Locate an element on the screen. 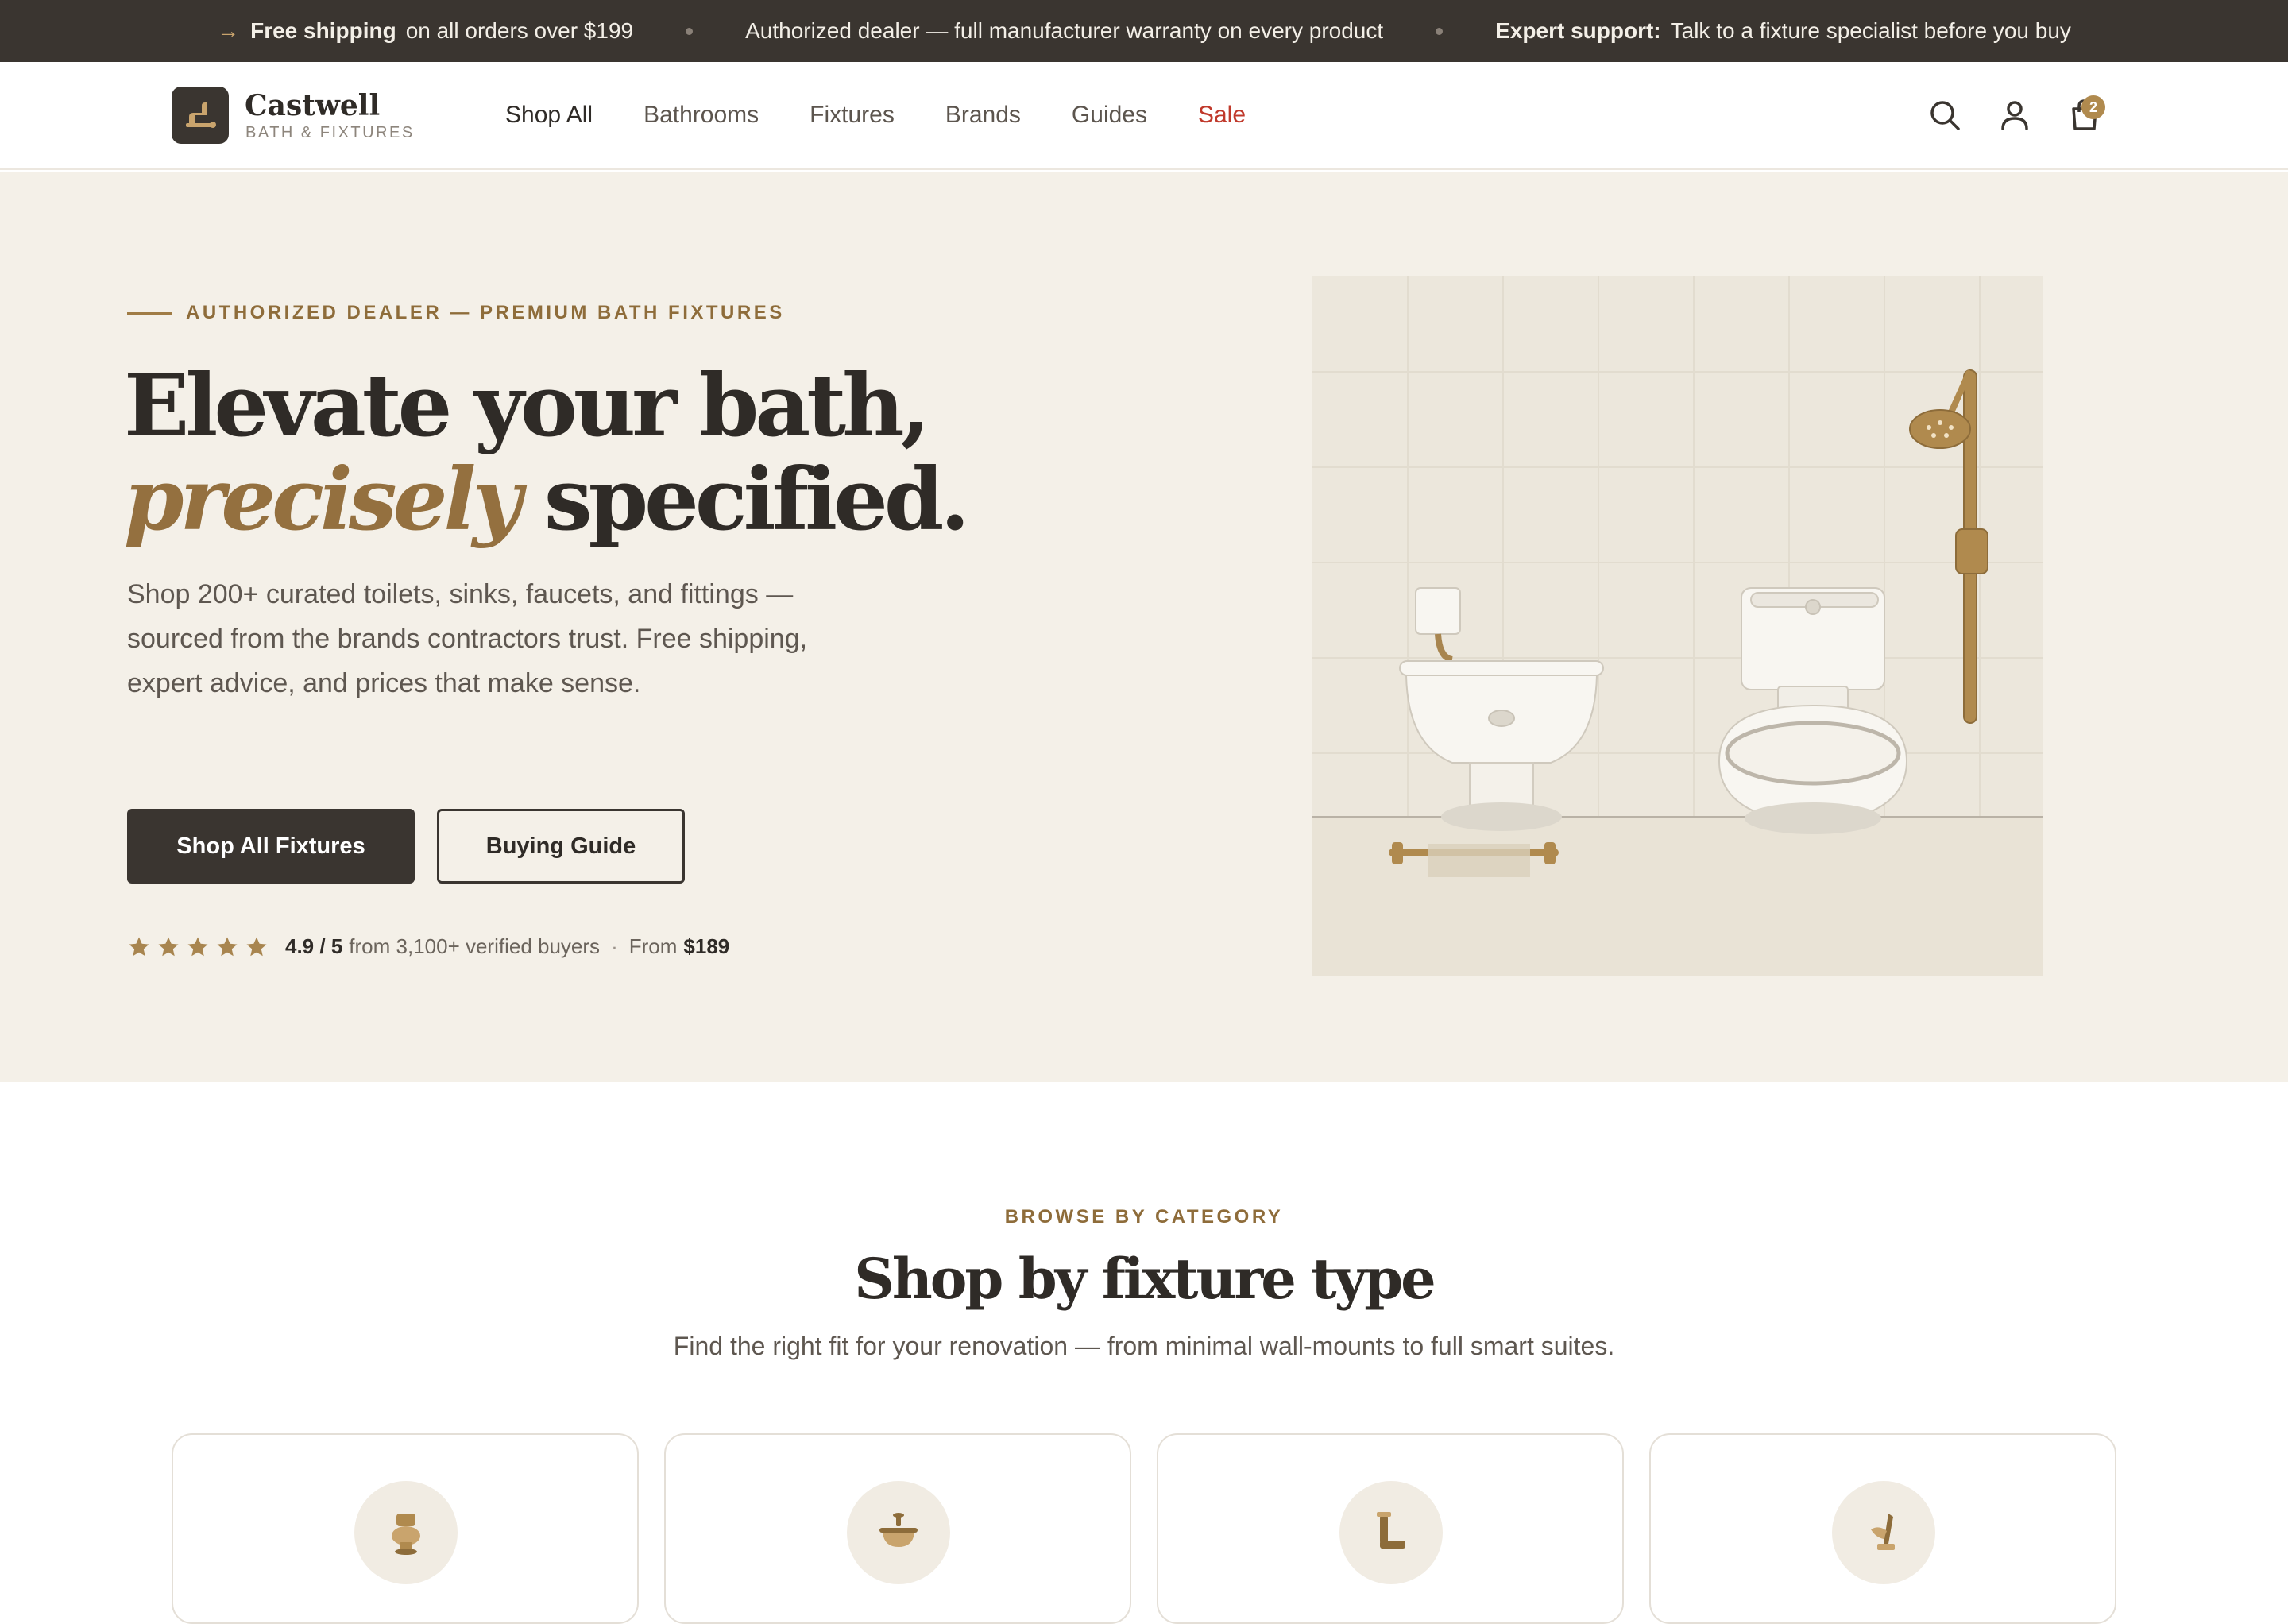 This screenshot has width=2288, height=1624. category-card-sinks is located at coordinates (897, 1528).